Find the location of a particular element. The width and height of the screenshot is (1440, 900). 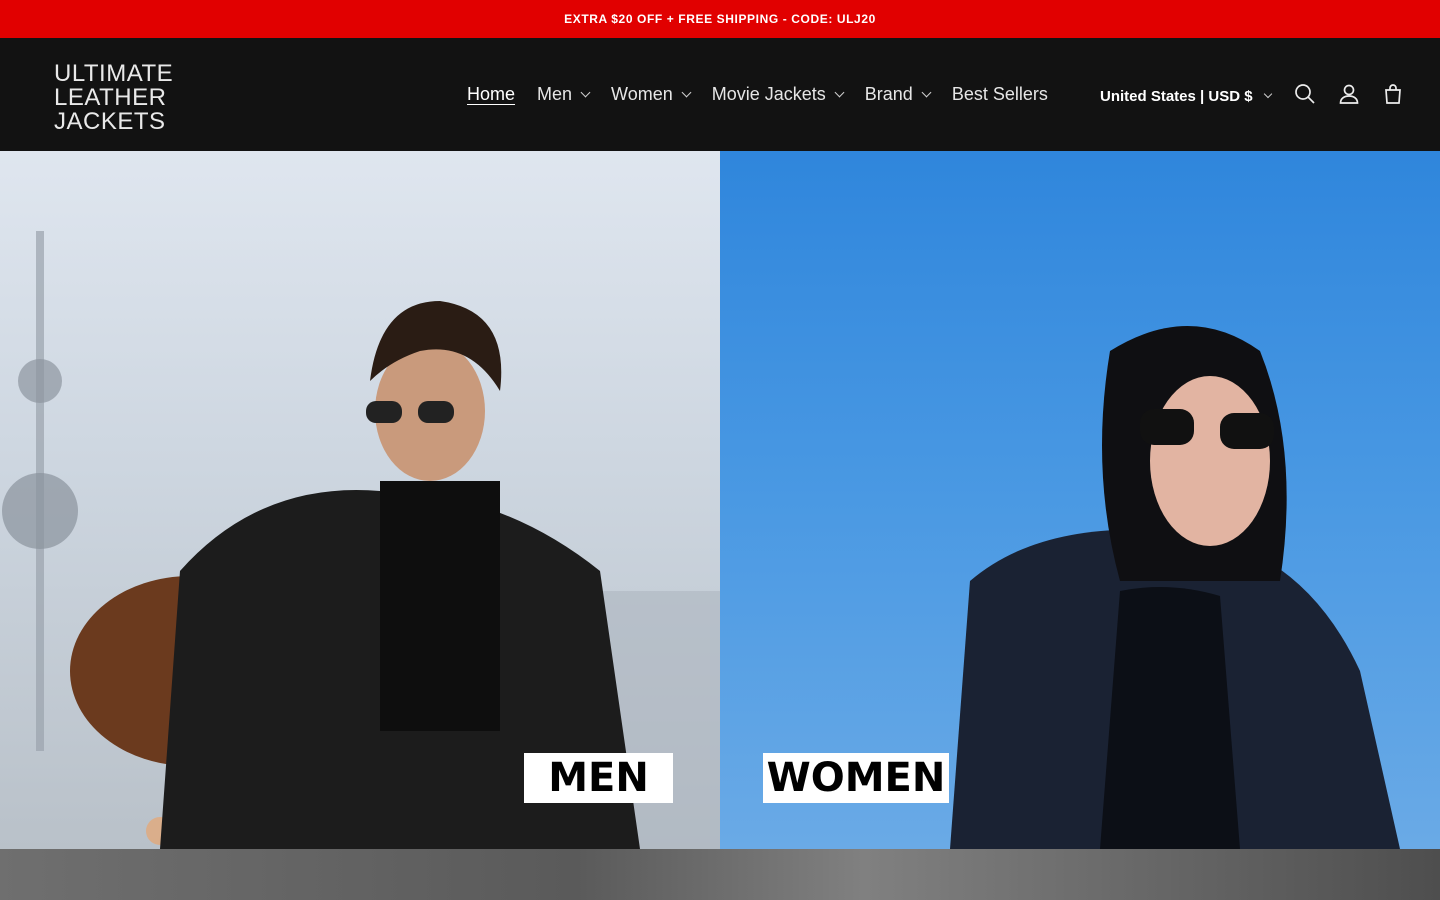

search-icon is located at coordinates (1305, 94).